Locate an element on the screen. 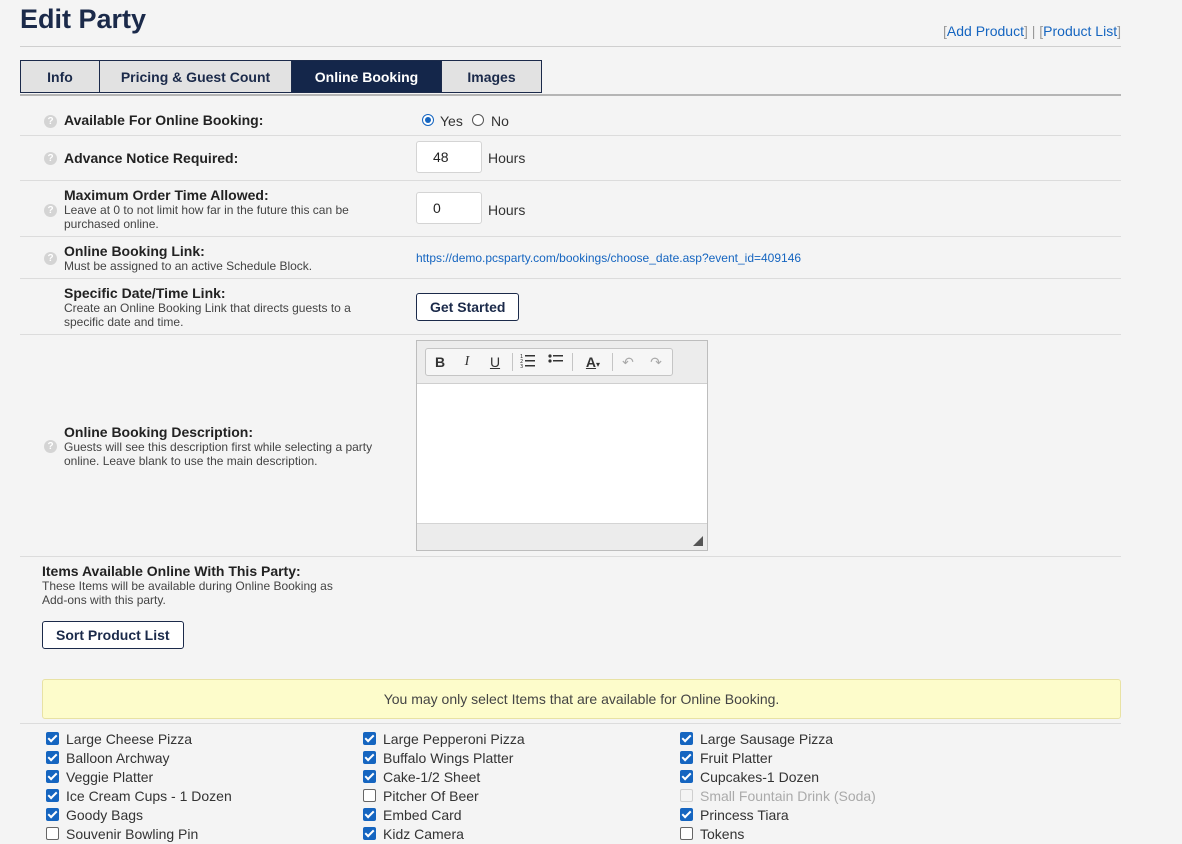 Image resolution: width=1182 pixels, height=844 pixels. item-label: Large Pepperoni Pizza is located at coordinates (454, 739).